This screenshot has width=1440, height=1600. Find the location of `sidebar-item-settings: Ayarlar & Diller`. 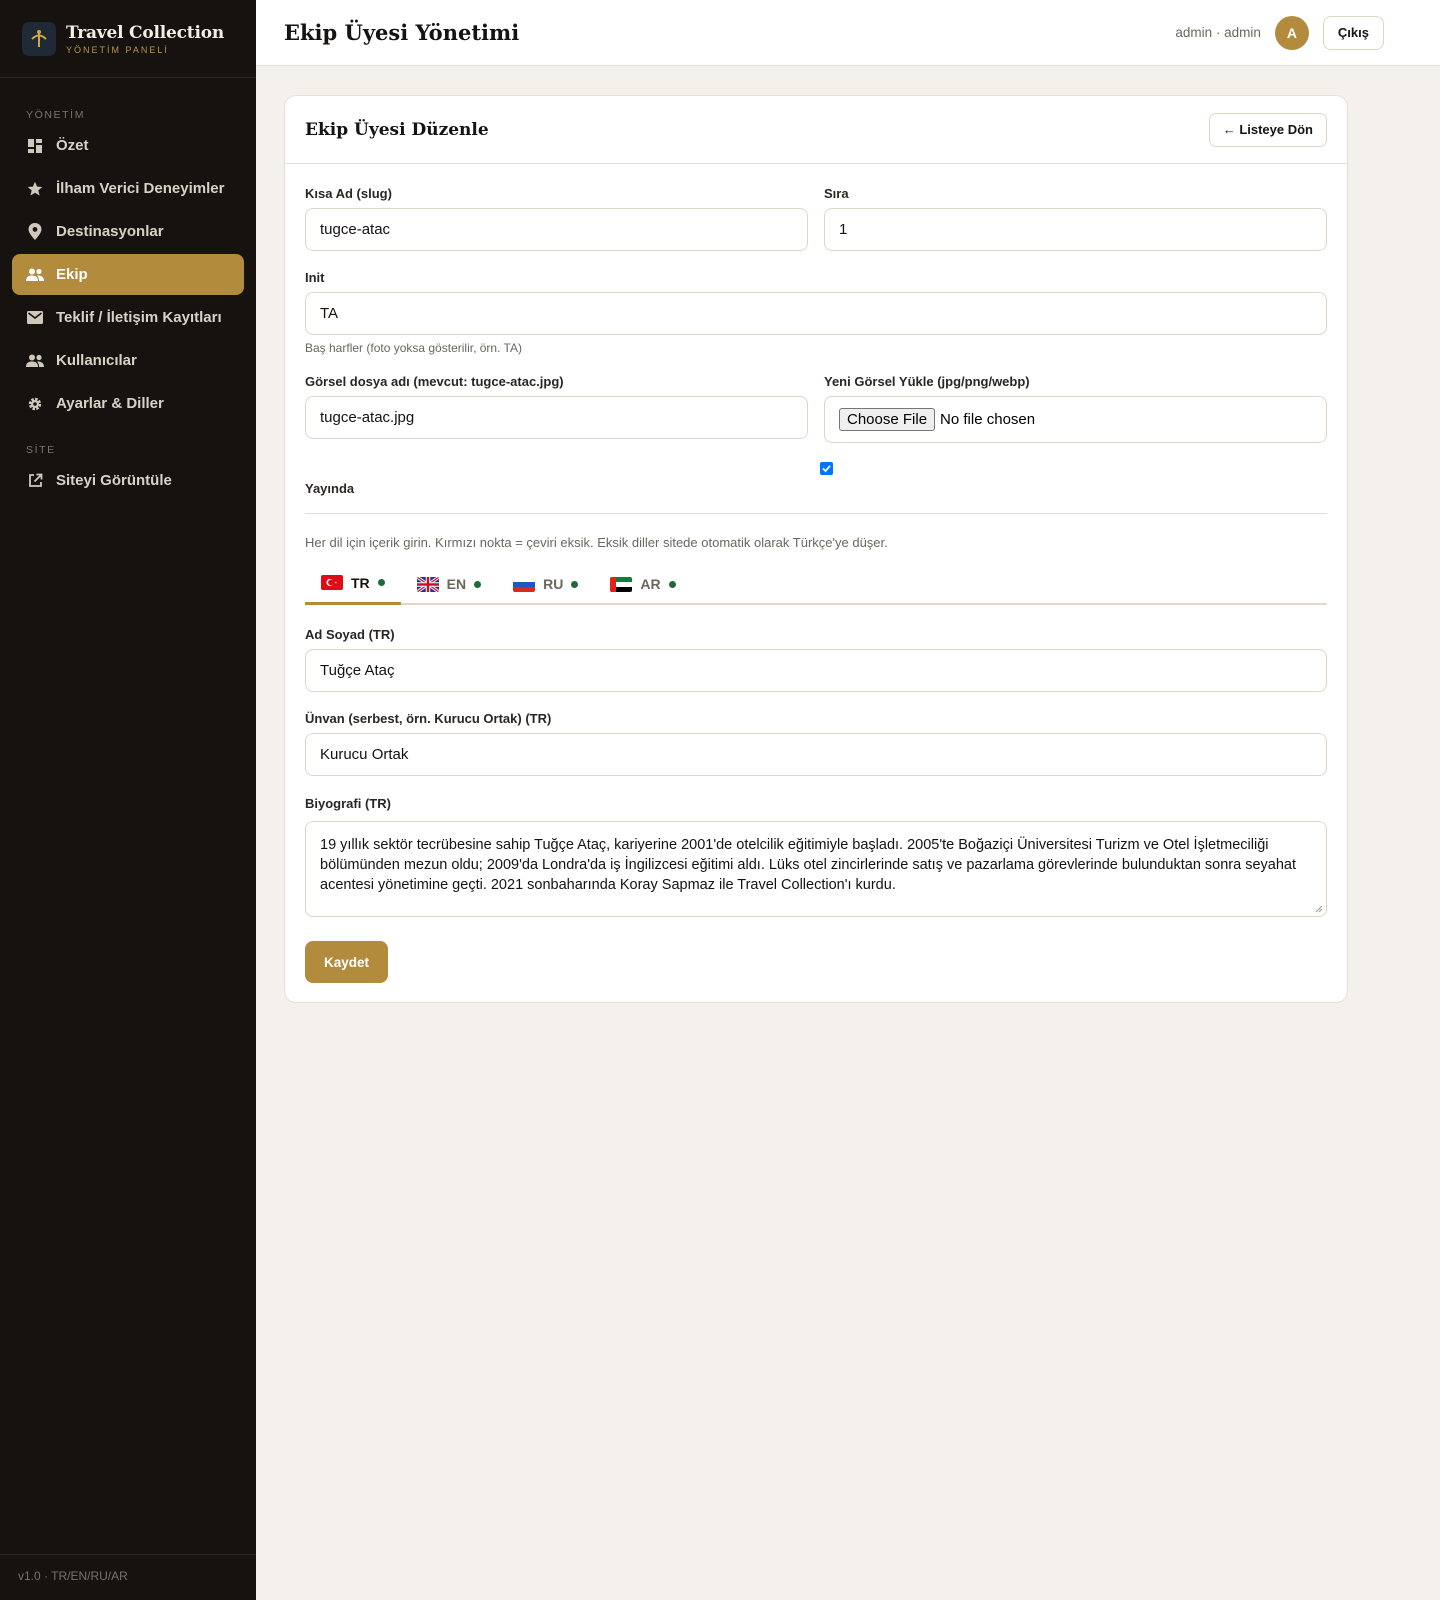

sidebar-item-settings: Ayarlar & Diller is located at coordinates (128, 403).